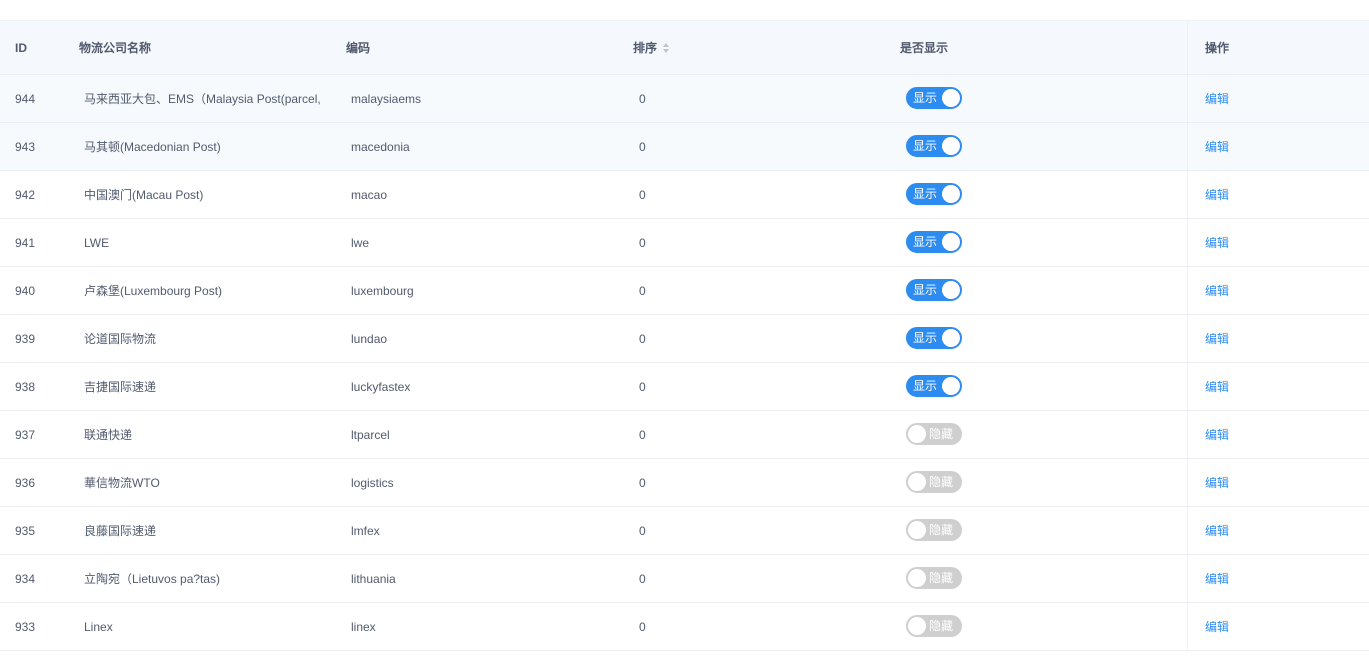  What do you see at coordinates (382, 290) in the screenshot?
I see `row-code: luxembourg` at bounding box center [382, 290].